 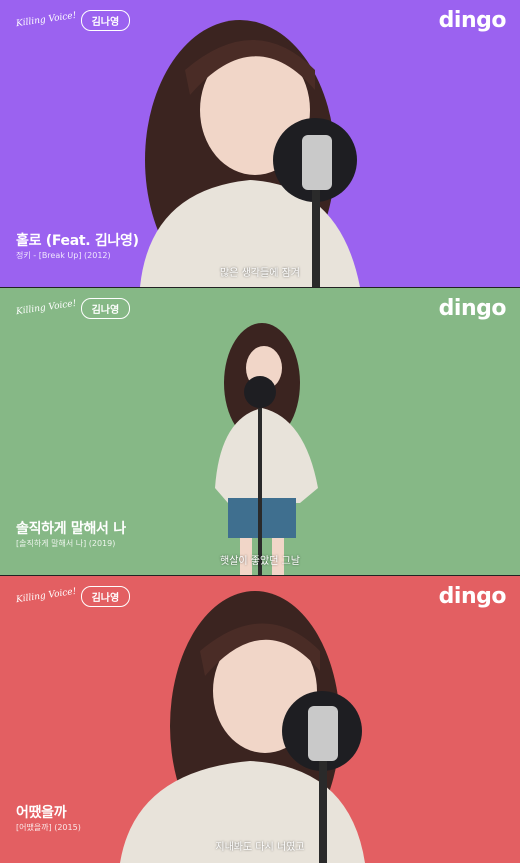 What do you see at coordinates (48, 827) in the screenshot?
I see `song-subtitle: [어땠을까] (2015)` at bounding box center [48, 827].